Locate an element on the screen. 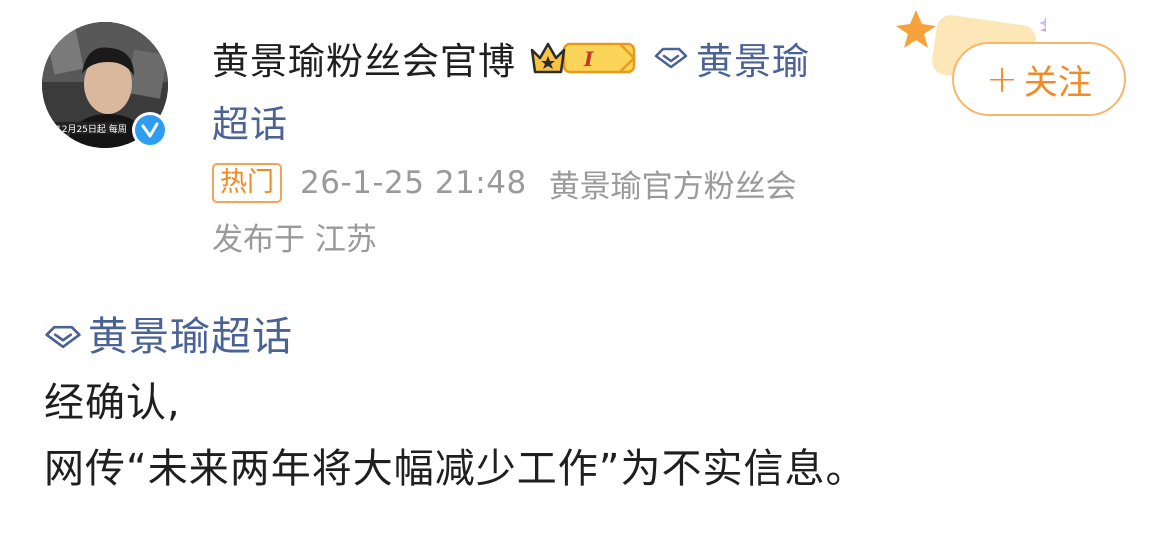 This screenshot has height=533, width=1170. post-topic-label: 黄景瑜超话 is located at coordinates (190, 337).